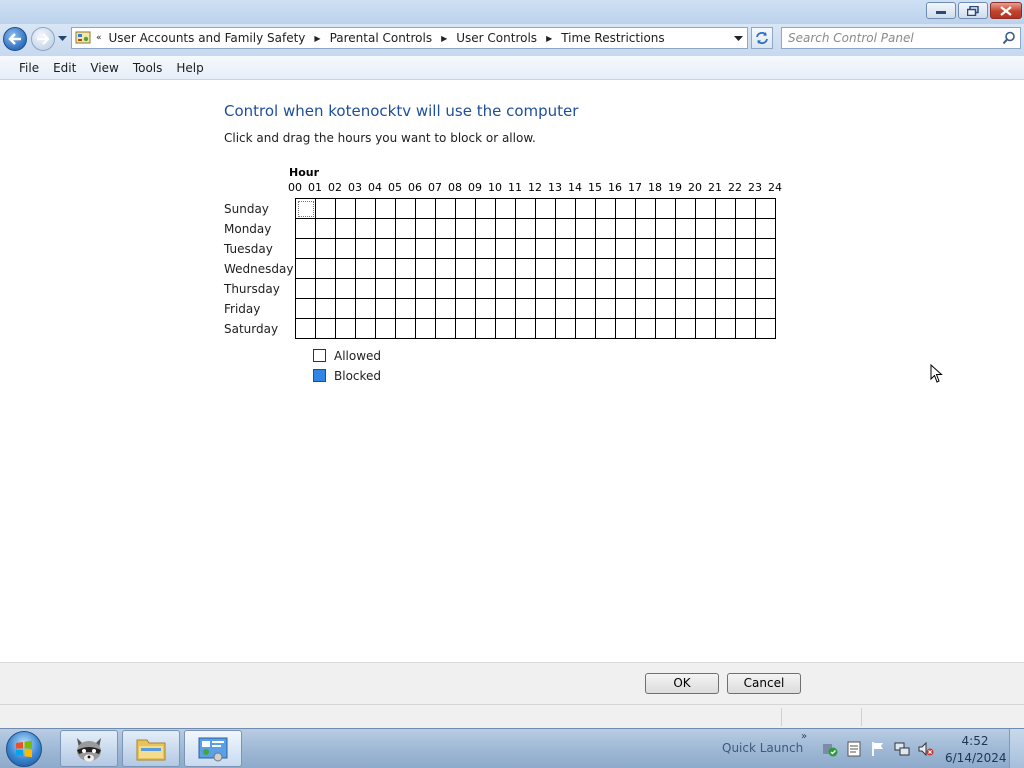 The height and width of the screenshot is (768, 1024). I want to click on clock-time: 4:52, so click(975, 741).